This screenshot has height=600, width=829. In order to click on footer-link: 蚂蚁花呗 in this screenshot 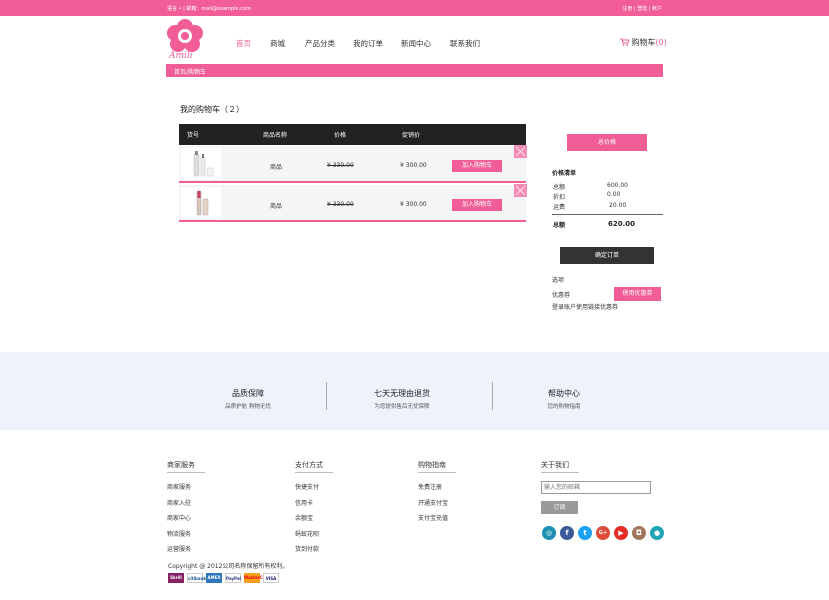, I will do `click(314, 533)`.